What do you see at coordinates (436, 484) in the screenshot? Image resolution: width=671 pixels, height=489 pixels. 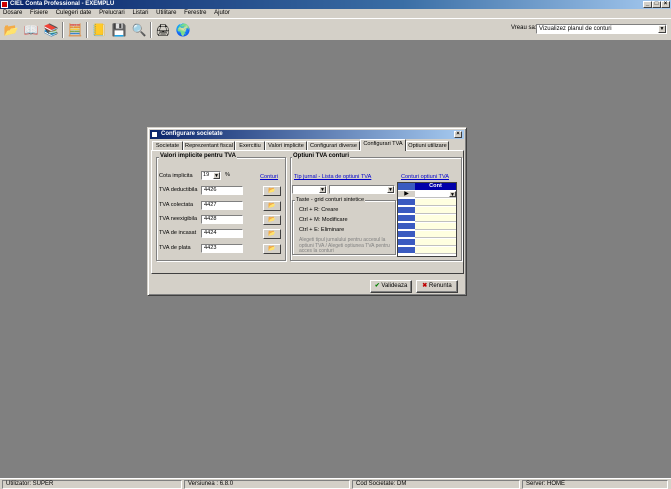 I see `status-company: Cod Societate: DM` at bounding box center [436, 484].